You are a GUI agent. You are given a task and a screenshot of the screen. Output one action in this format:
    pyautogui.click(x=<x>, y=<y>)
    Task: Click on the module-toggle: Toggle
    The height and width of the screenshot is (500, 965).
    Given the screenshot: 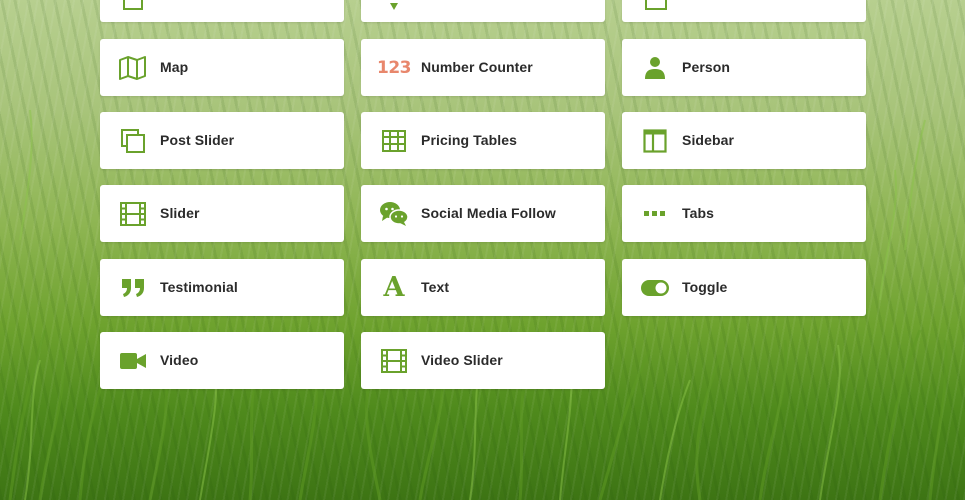 What is the action you would take?
    pyautogui.click(x=744, y=287)
    